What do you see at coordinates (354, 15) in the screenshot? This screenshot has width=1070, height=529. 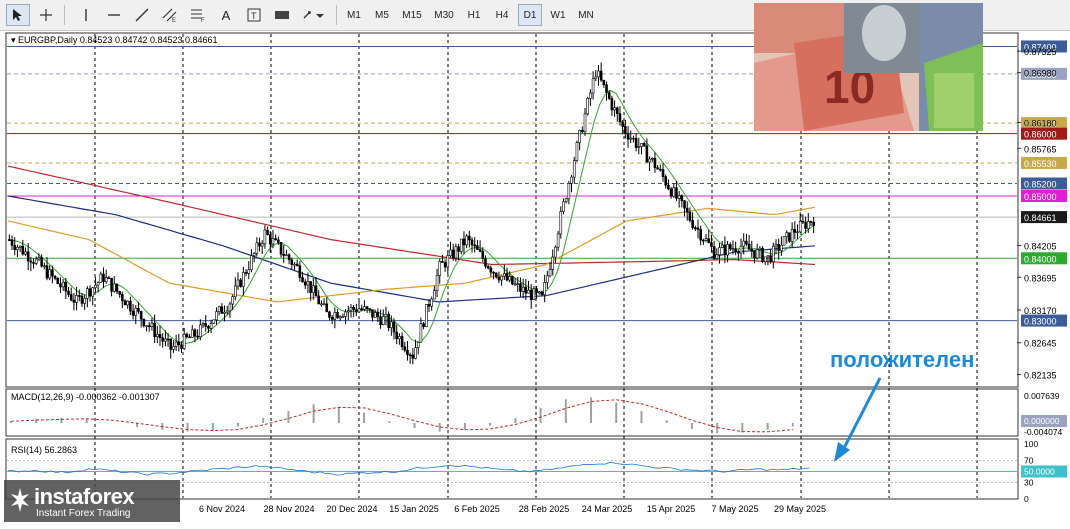 I see `timeframe-m1-button: M1` at bounding box center [354, 15].